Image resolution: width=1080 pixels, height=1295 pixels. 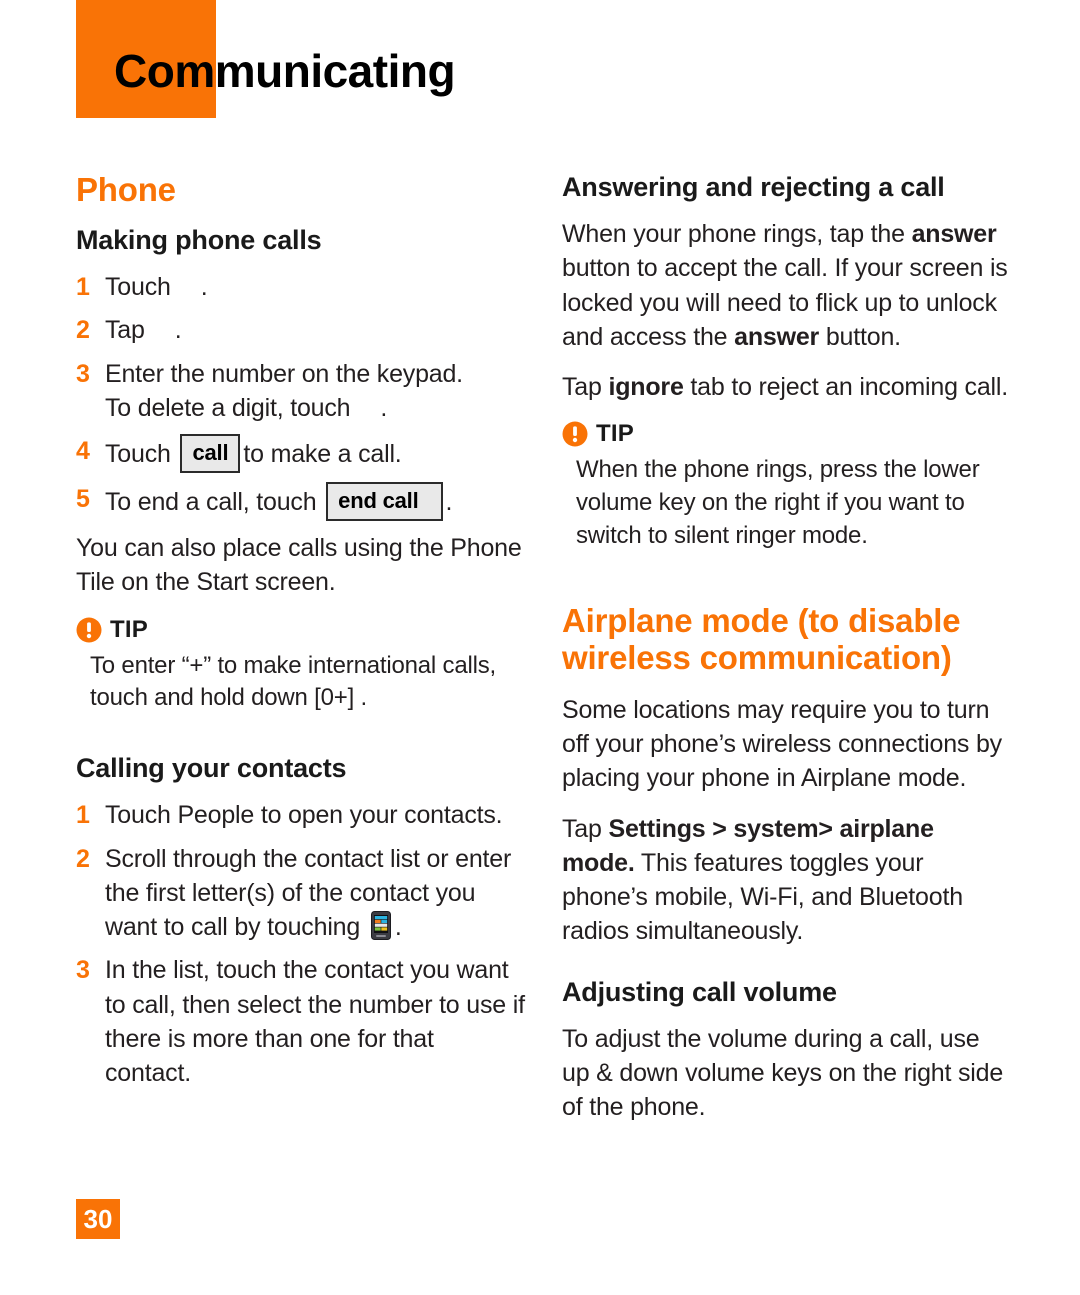 I want to click on step-text: Touch People to open your contacts., so click(x=304, y=815).